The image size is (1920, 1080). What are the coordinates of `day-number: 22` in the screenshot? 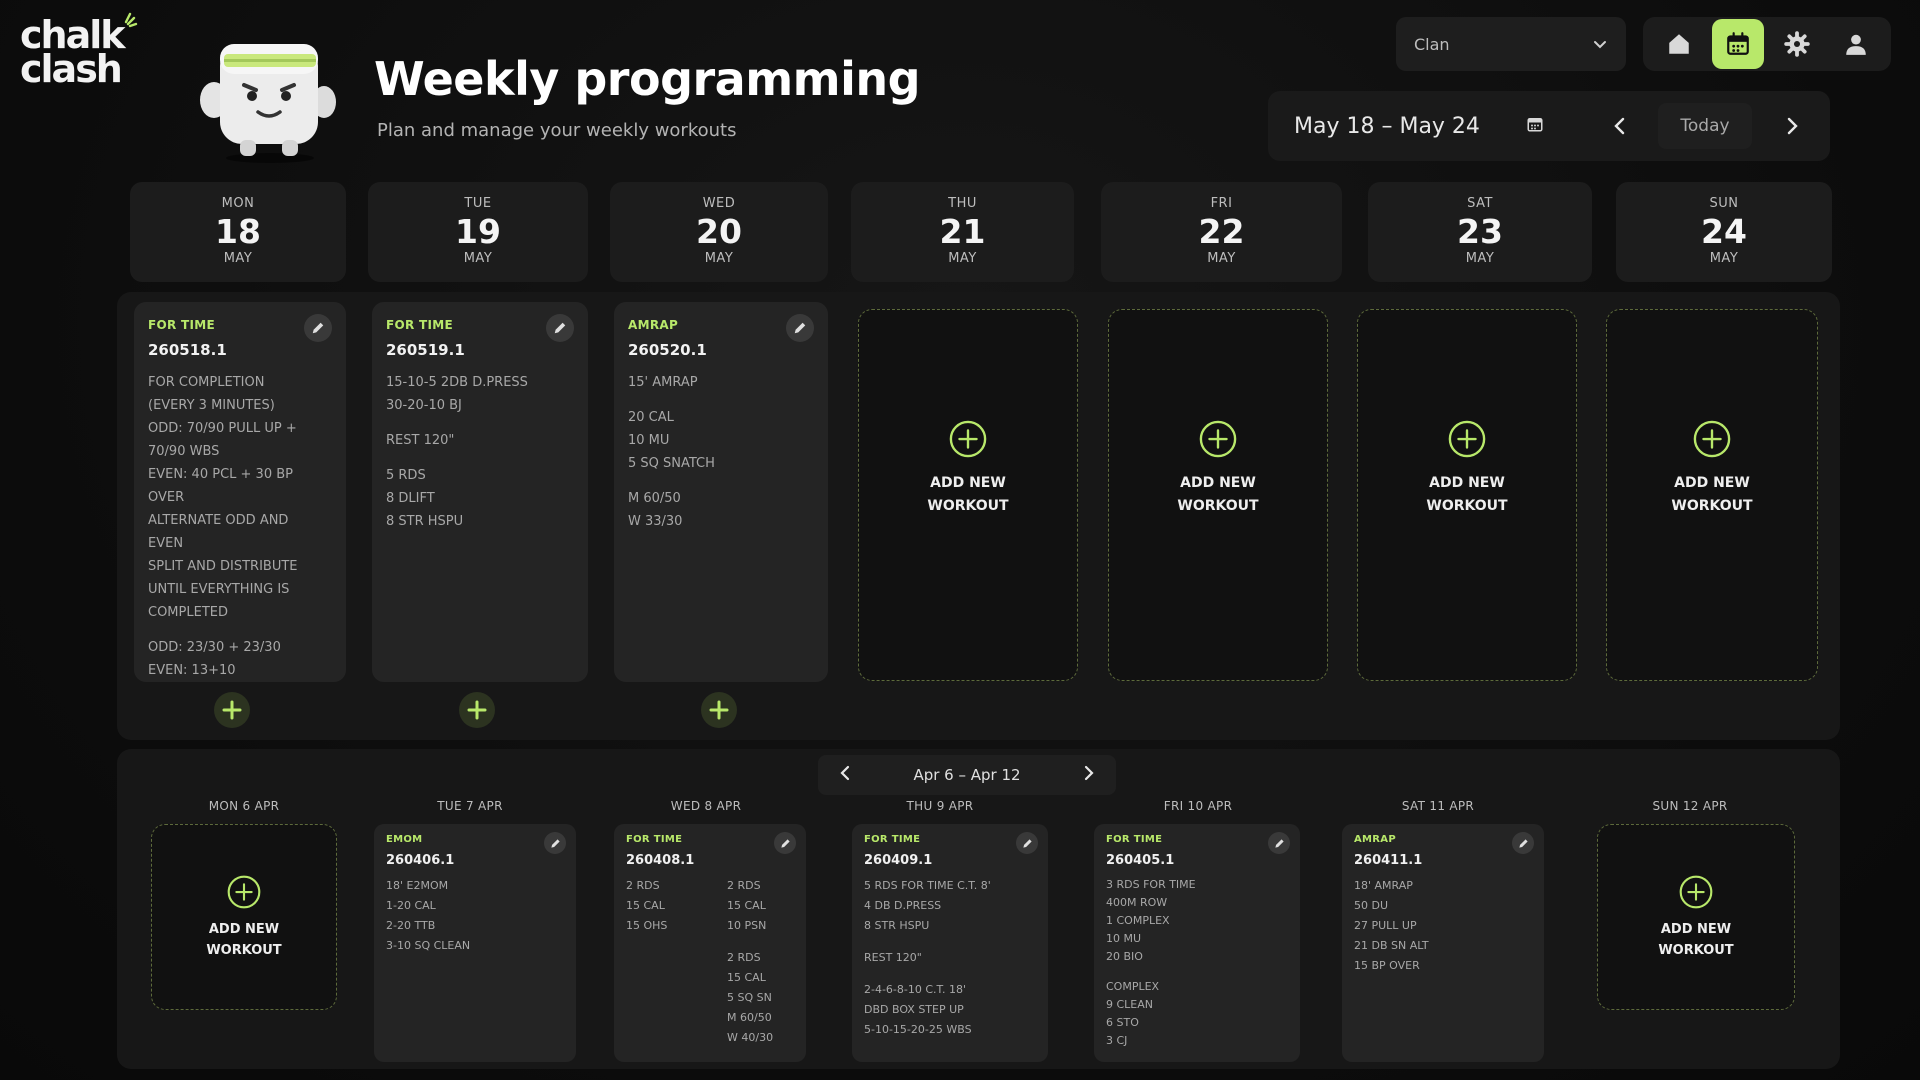 It's located at (1221, 231).